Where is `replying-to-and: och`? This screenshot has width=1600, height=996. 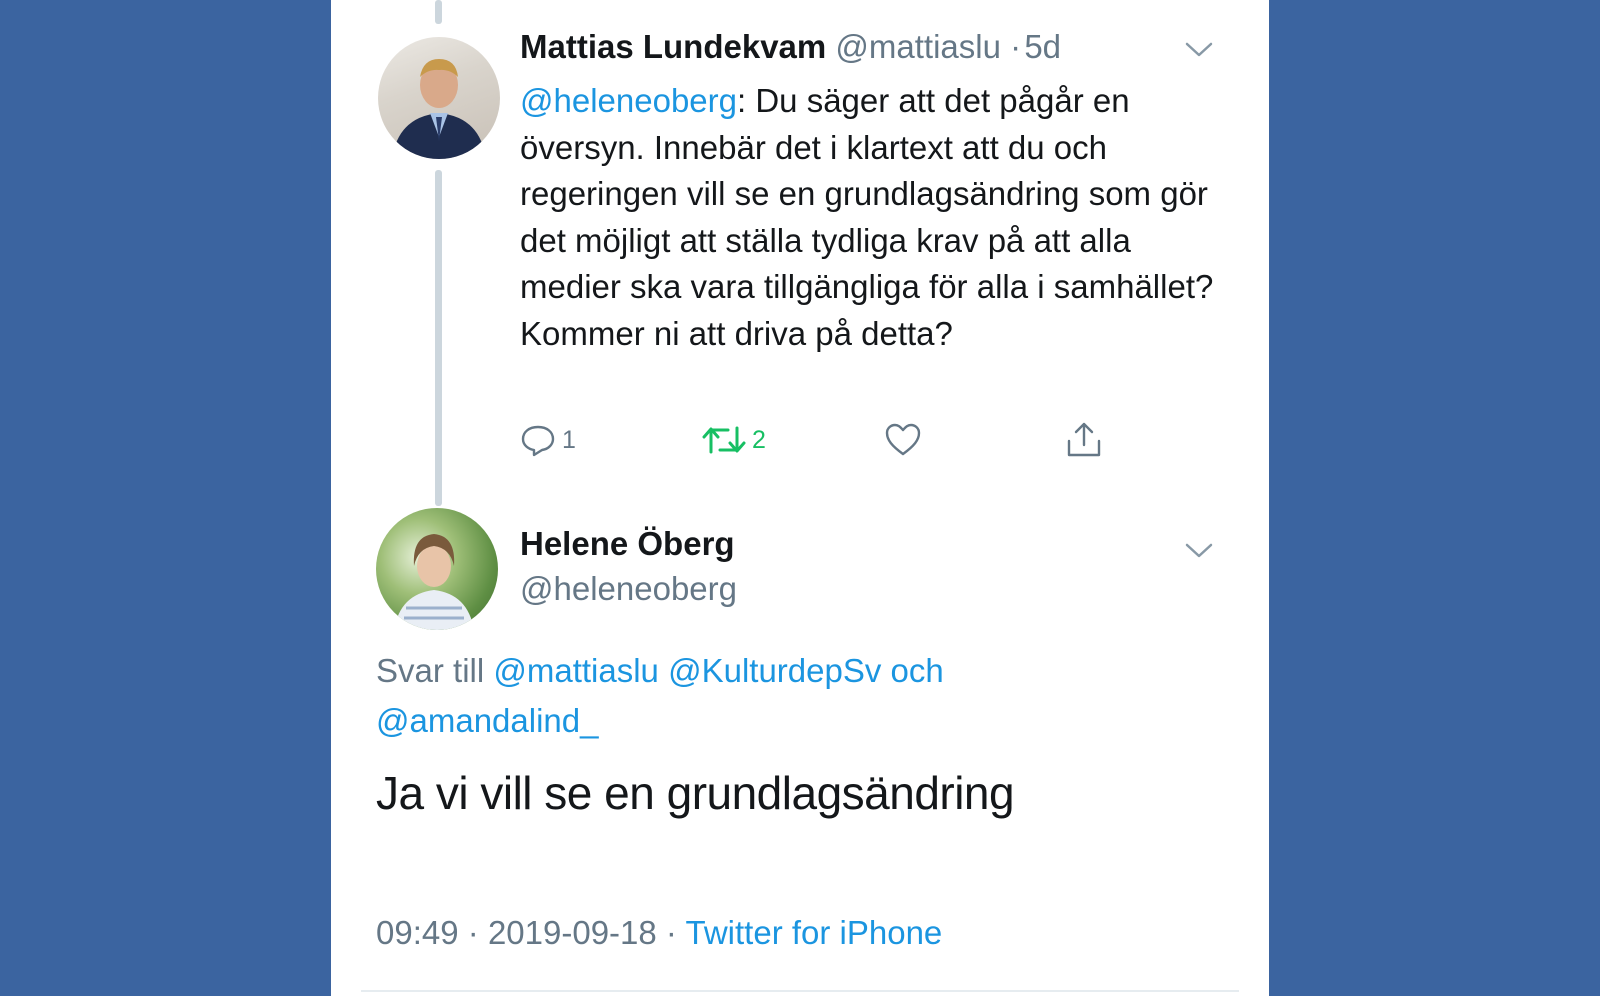
replying-to-and: och is located at coordinates (917, 670).